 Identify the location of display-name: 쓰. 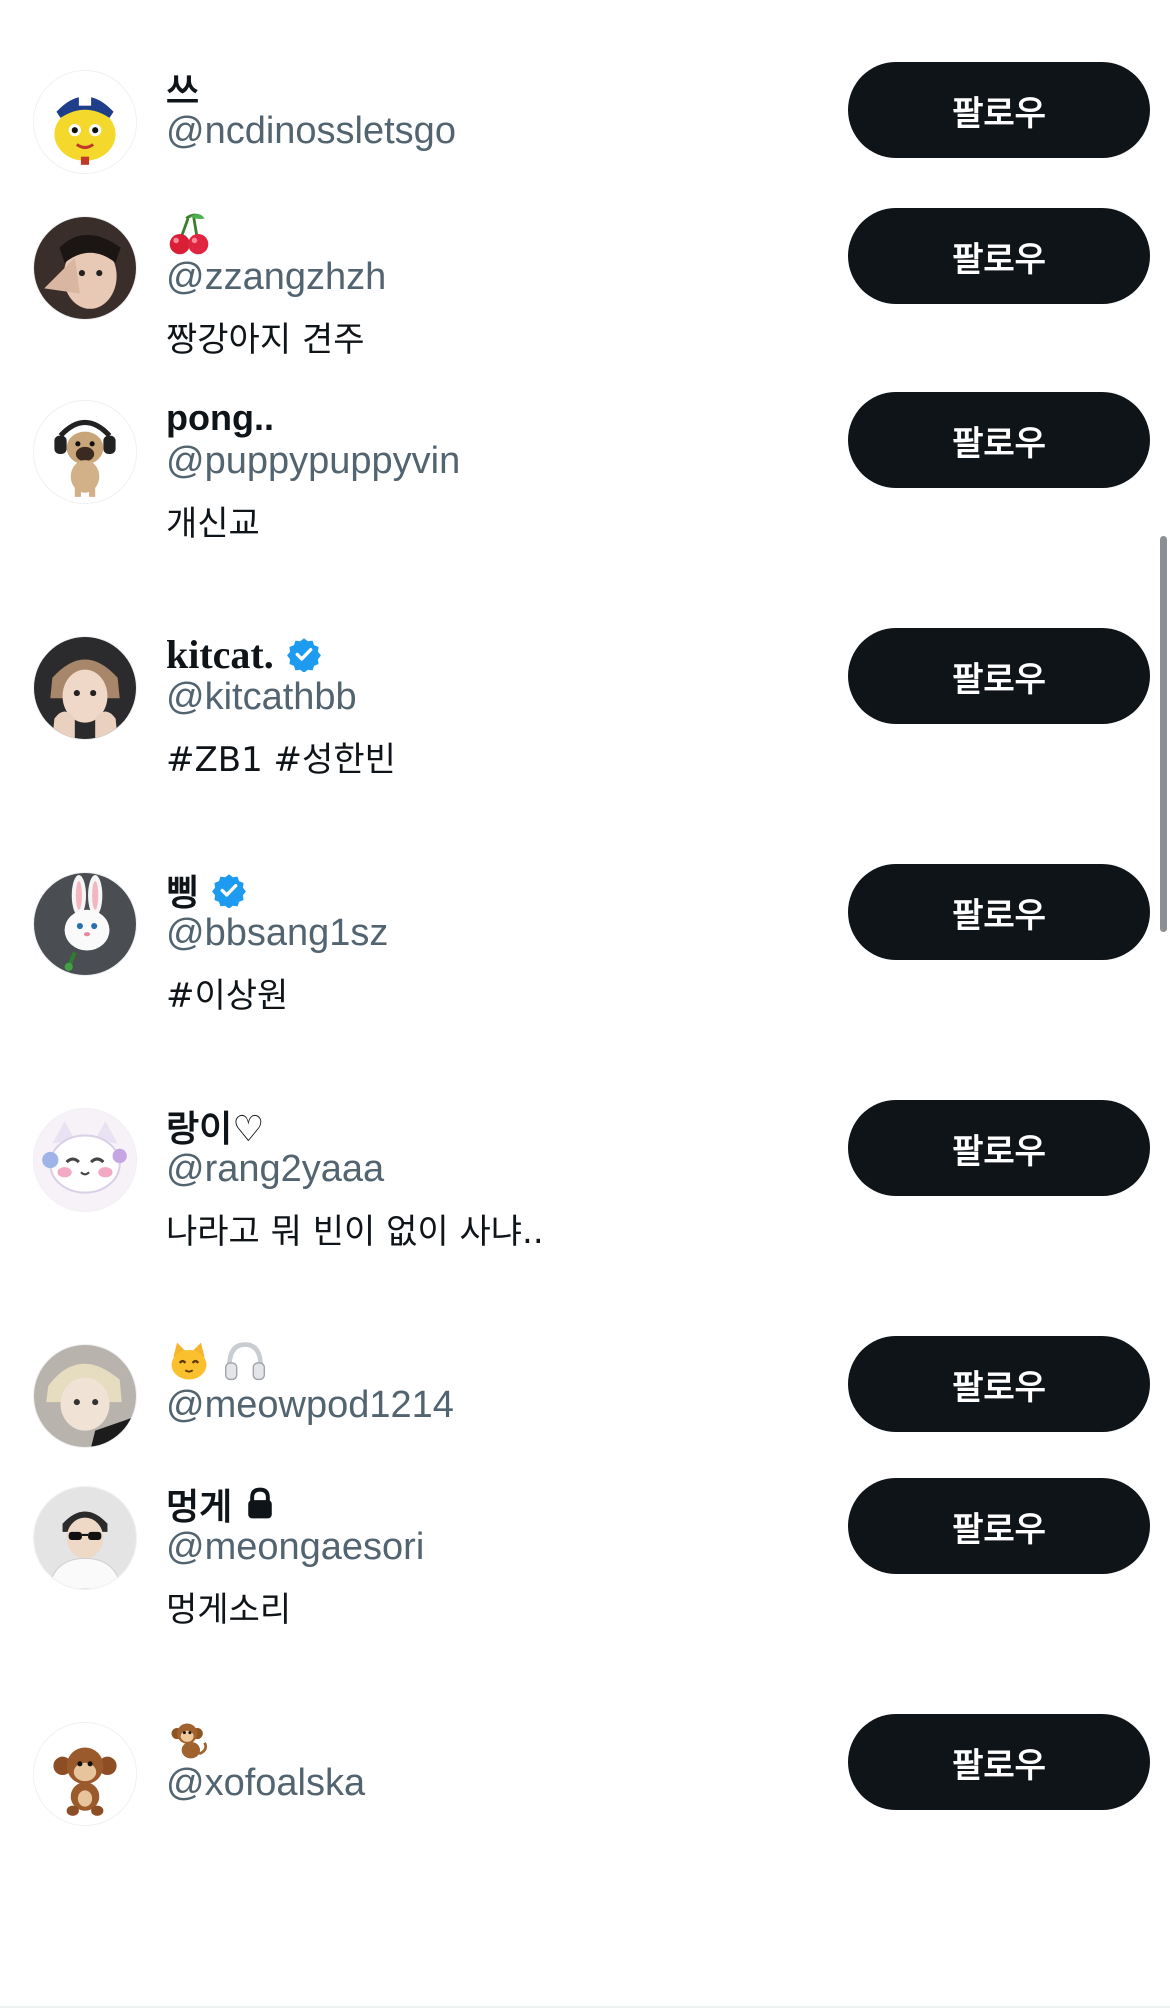
(182, 88).